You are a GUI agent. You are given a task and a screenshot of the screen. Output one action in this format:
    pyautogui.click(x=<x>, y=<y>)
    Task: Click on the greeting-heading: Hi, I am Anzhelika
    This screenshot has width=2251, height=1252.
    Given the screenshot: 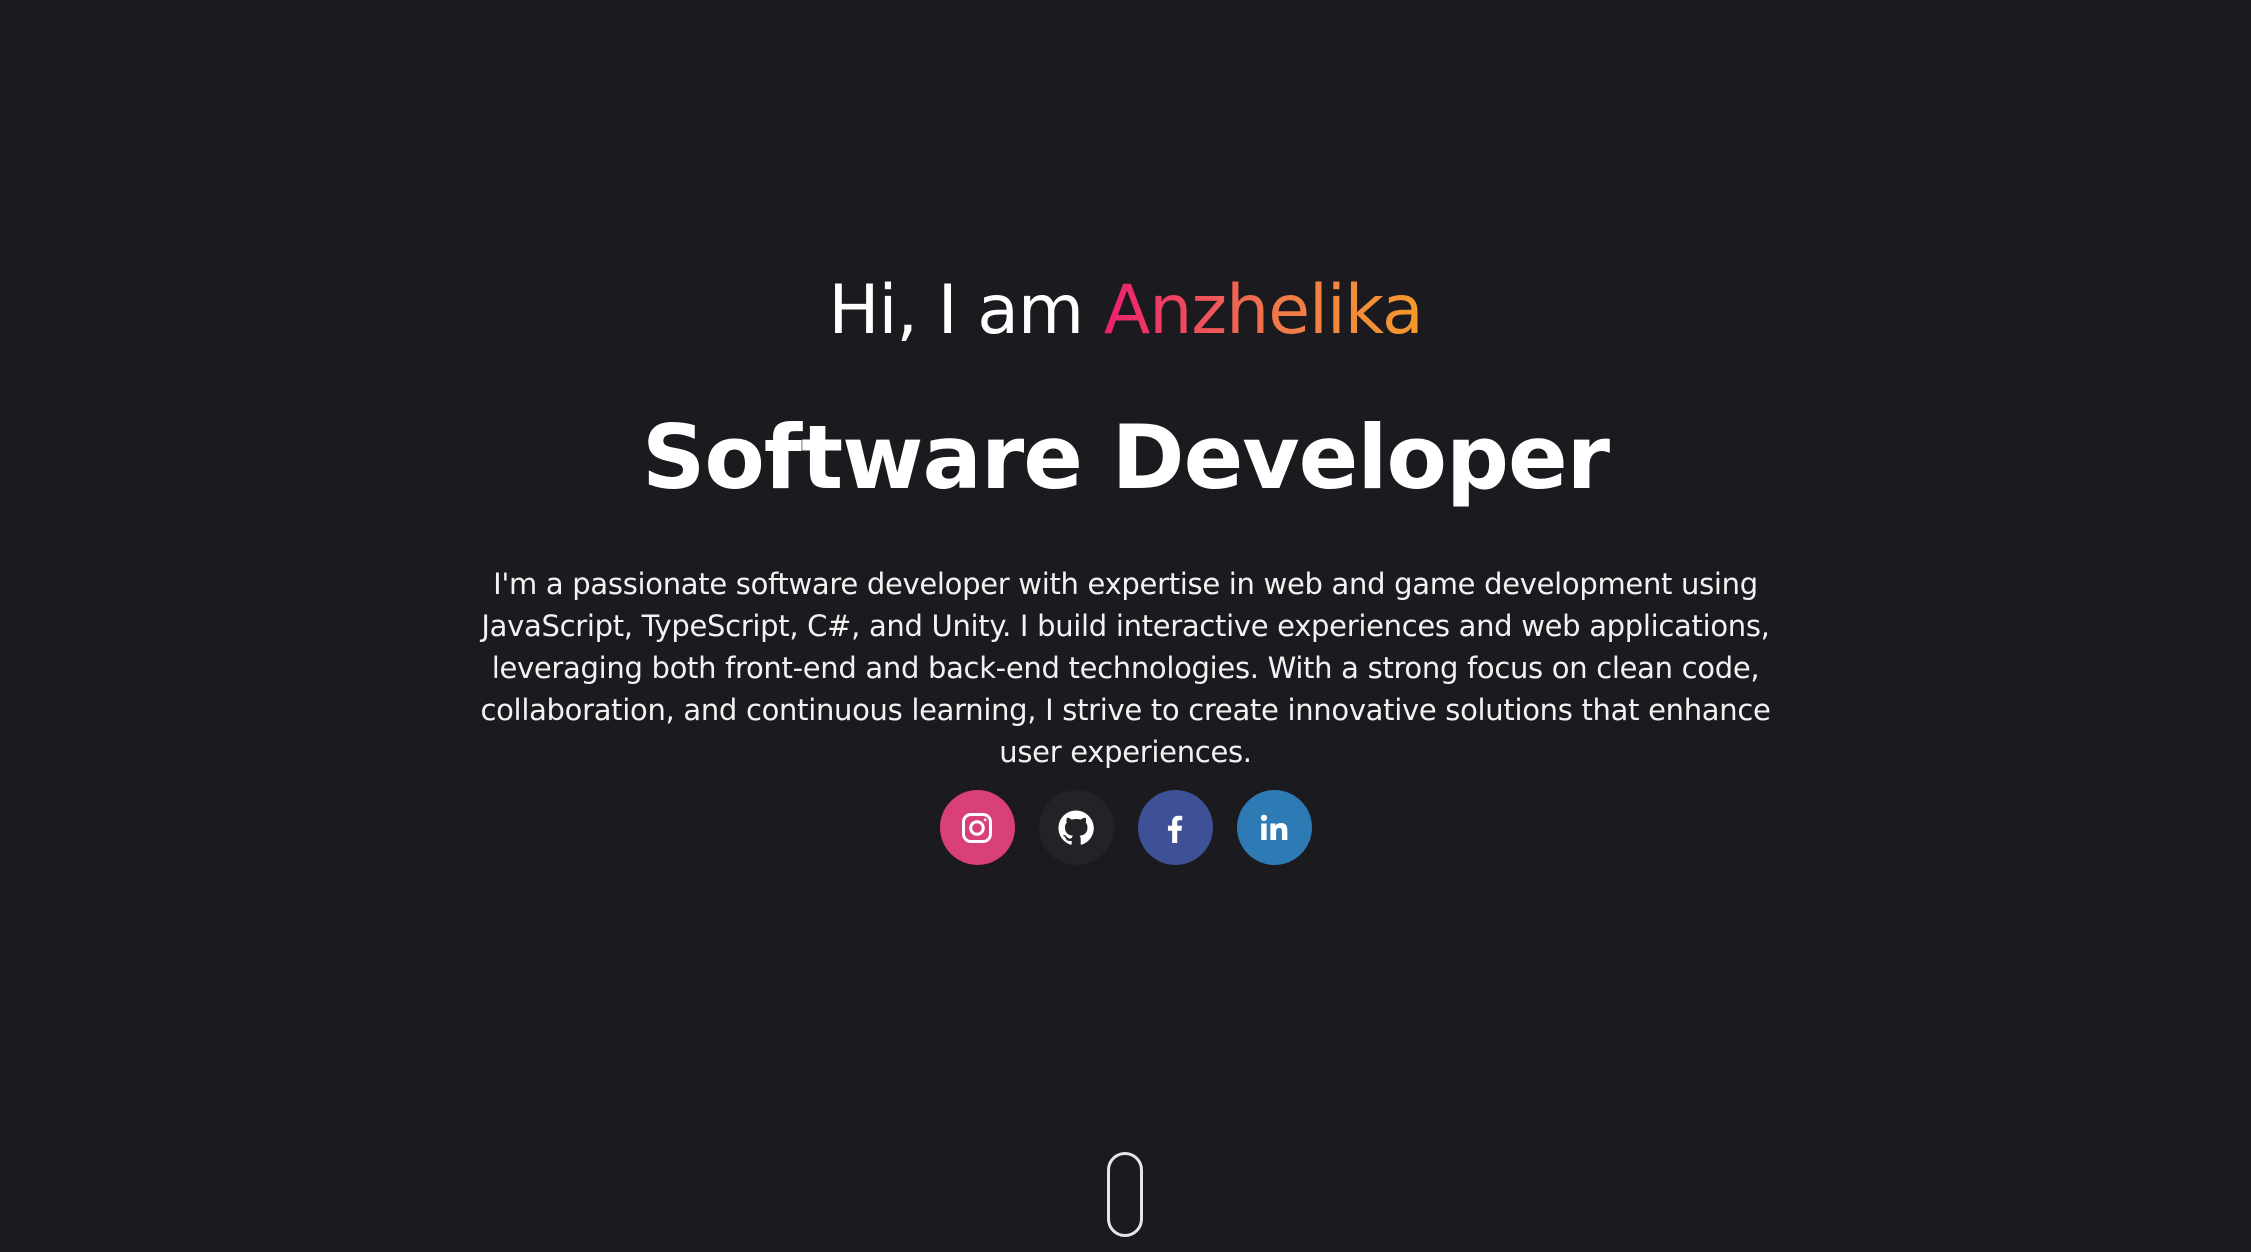 What is the action you would take?
    pyautogui.click(x=1125, y=311)
    